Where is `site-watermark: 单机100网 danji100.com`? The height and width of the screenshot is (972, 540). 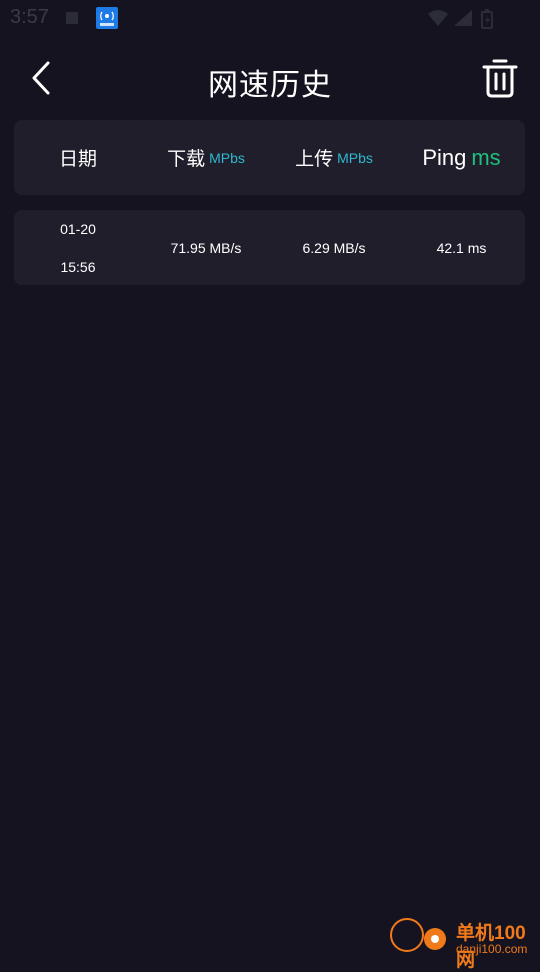 site-watermark: 单机100网 danji100.com is located at coordinates (465, 942).